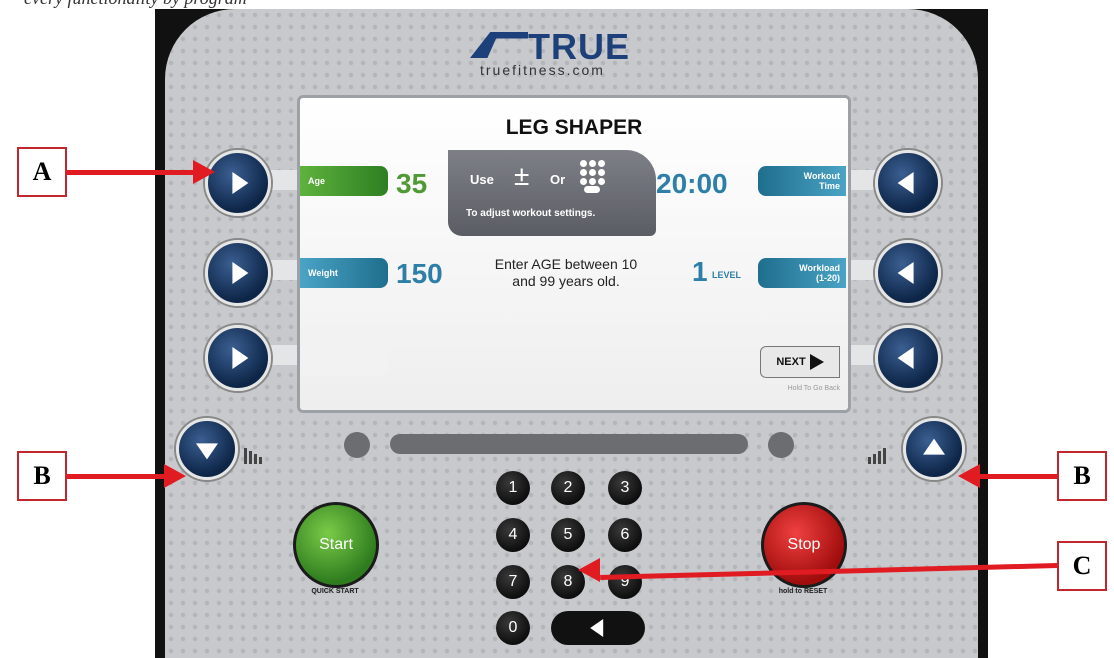 This screenshot has height=658, width=1114. I want to click on keypad-icon, so click(593, 176).